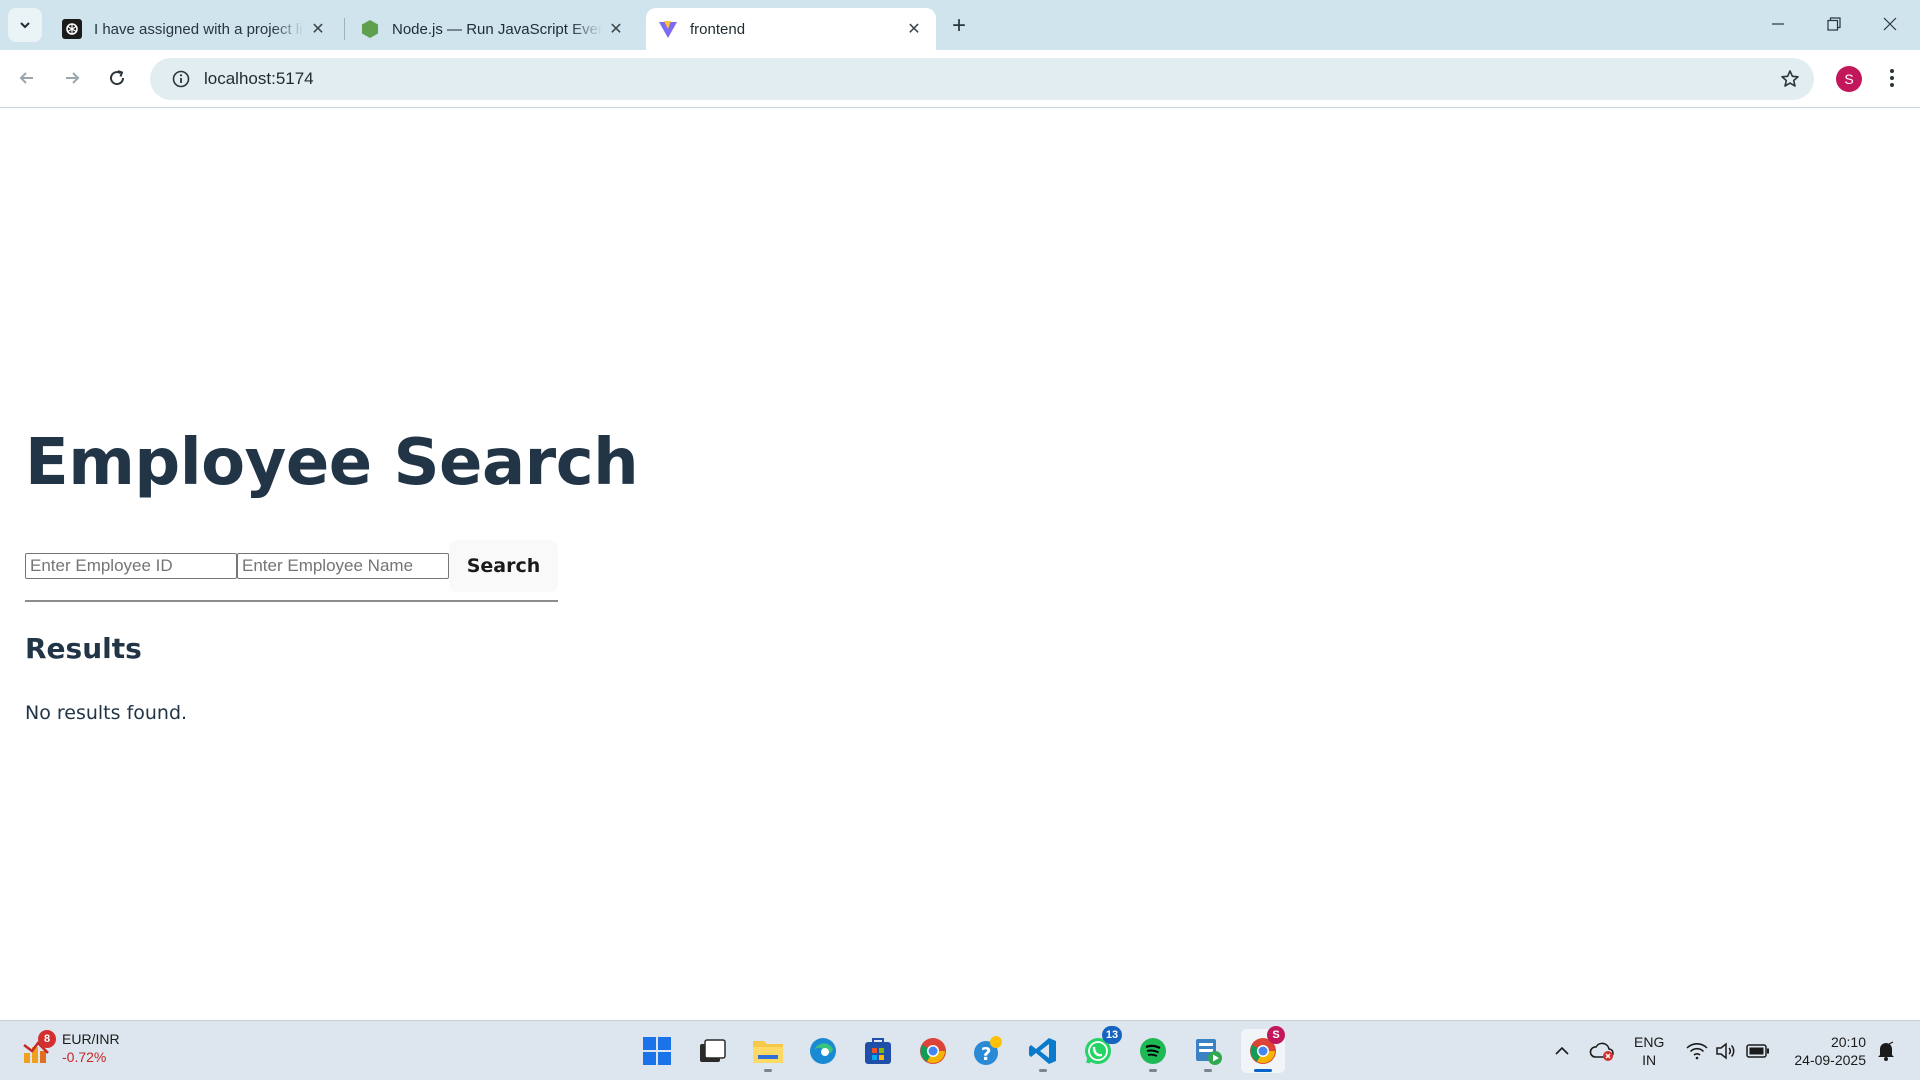 Image resolution: width=1920 pixels, height=1080 pixels. Describe the element at coordinates (131, 566) in the screenshot. I see `employee-id-input` at that location.